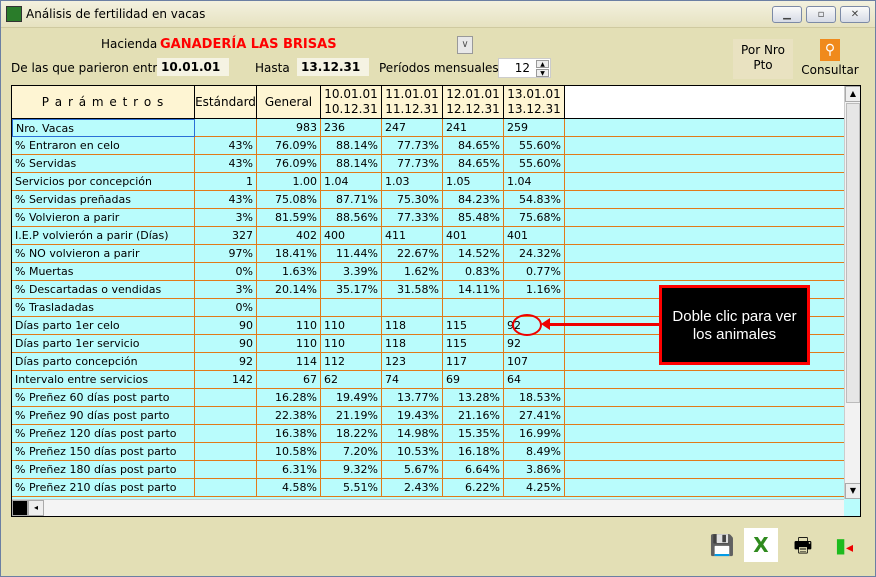  Describe the element at coordinates (534, 362) in the screenshot. I see `cell-value: 107` at that location.